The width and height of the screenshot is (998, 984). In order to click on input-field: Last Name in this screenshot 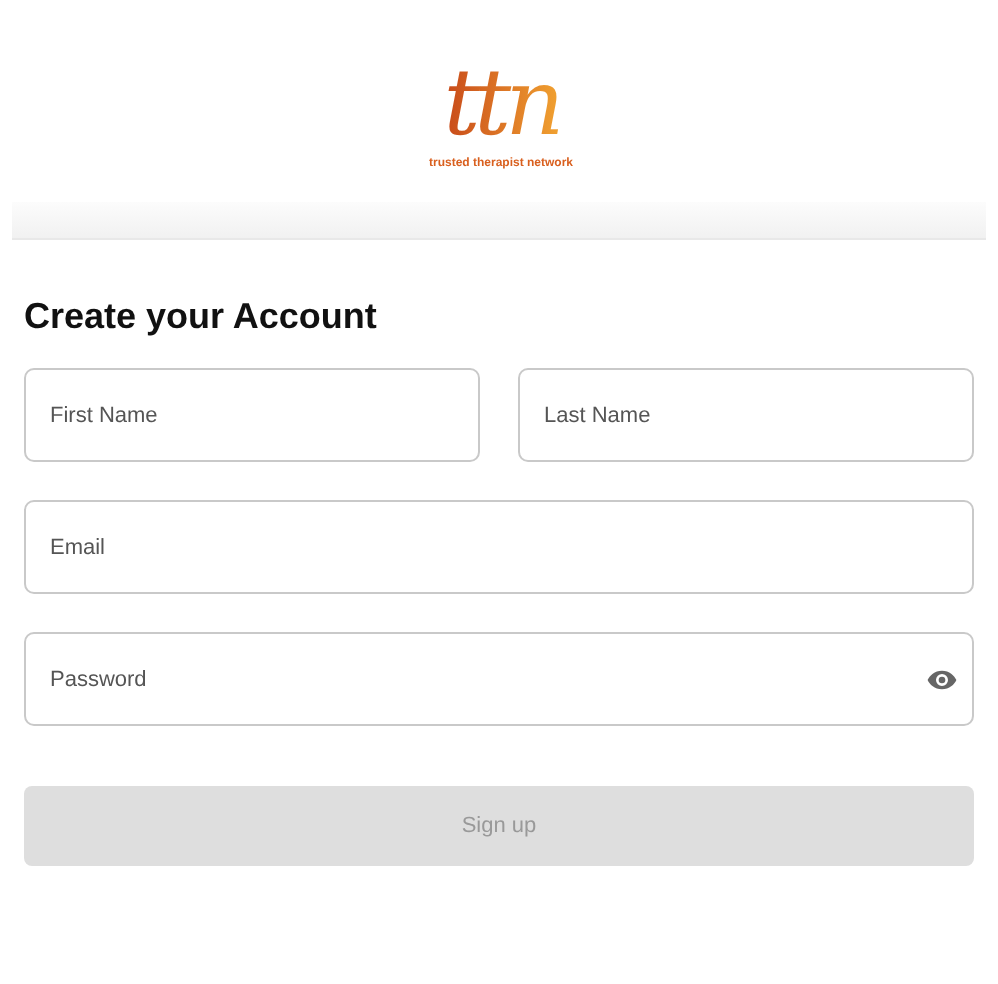, I will do `click(746, 415)`.